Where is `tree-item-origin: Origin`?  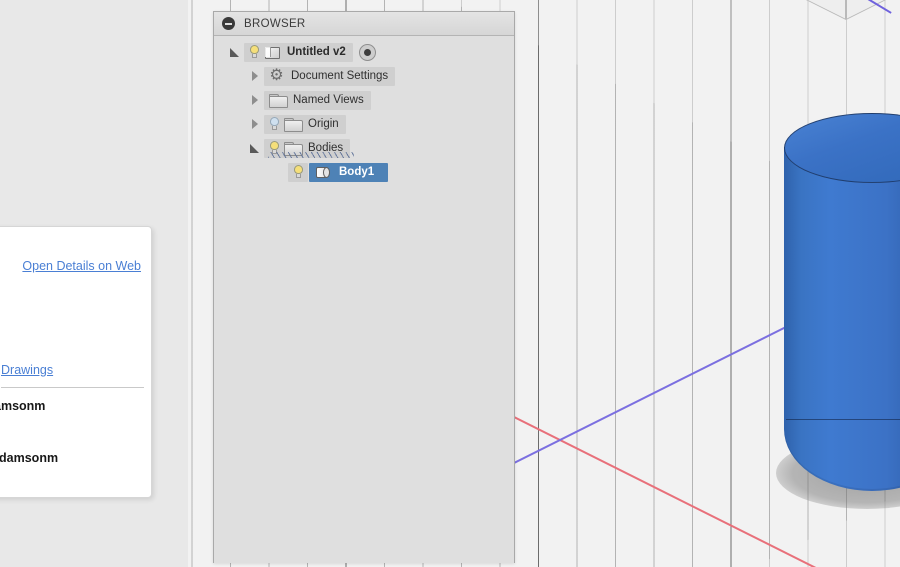 tree-item-origin: Origin is located at coordinates (364, 124).